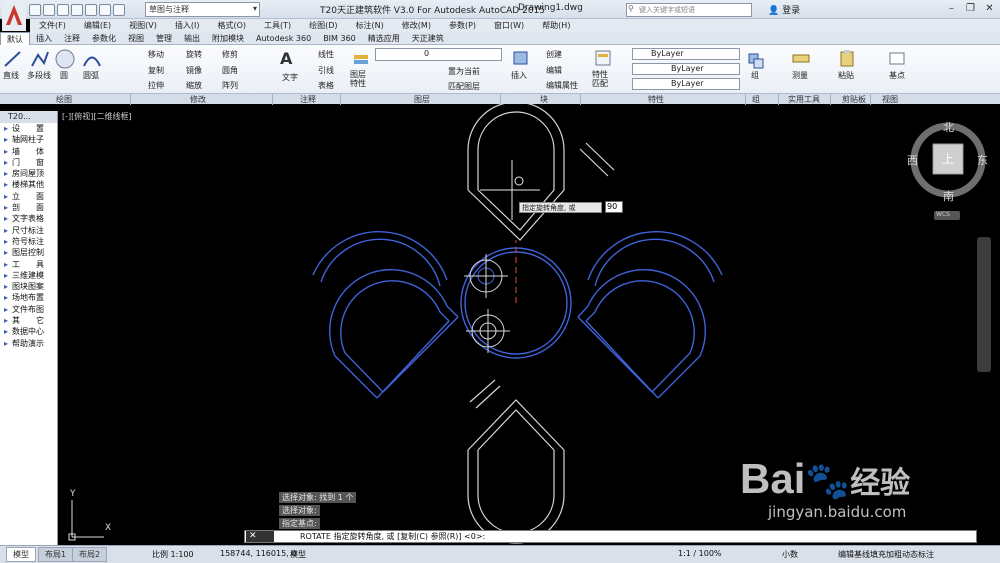 The height and width of the screenshot is (563, 1000). I want to click on circle-icon, so click(65, 59).